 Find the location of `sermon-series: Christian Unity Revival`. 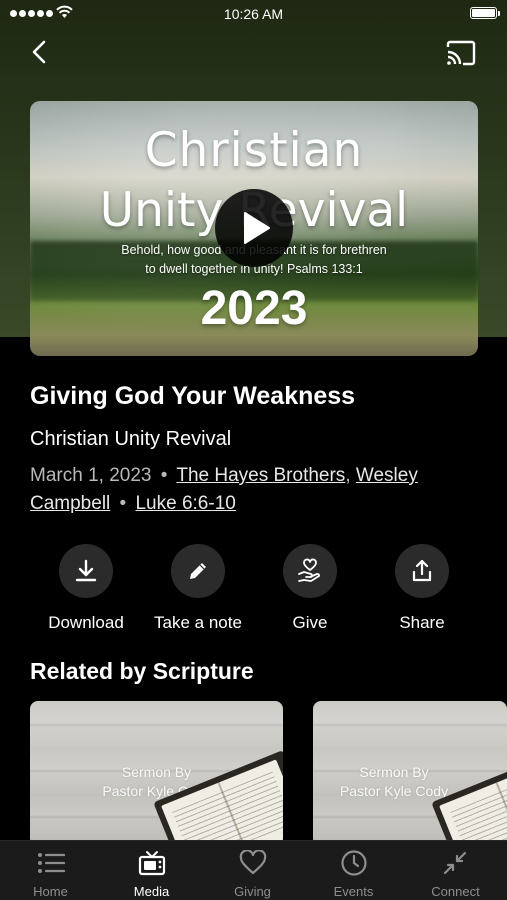

sermon-series: Christian Unity Revival is located at coordinates (131, 439).